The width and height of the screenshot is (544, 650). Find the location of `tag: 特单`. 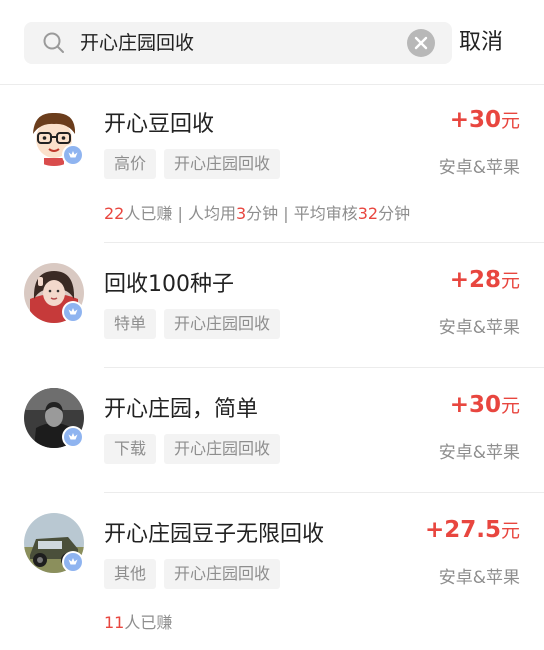

tag: 特单 is located at coordinates (130, 324).